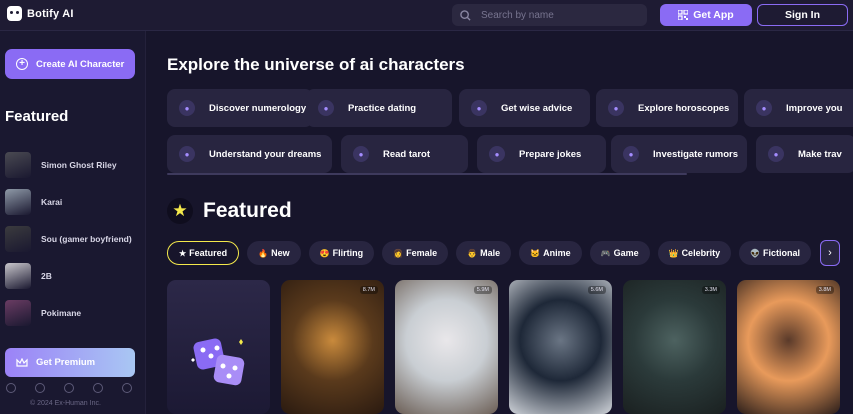 Image resolution: width=853 pixels, height=414 pixels. What do you see at coordinates (814, 108) in the screenshot?
I see `topic-label: Improve you` at bounding box center [814, 108].